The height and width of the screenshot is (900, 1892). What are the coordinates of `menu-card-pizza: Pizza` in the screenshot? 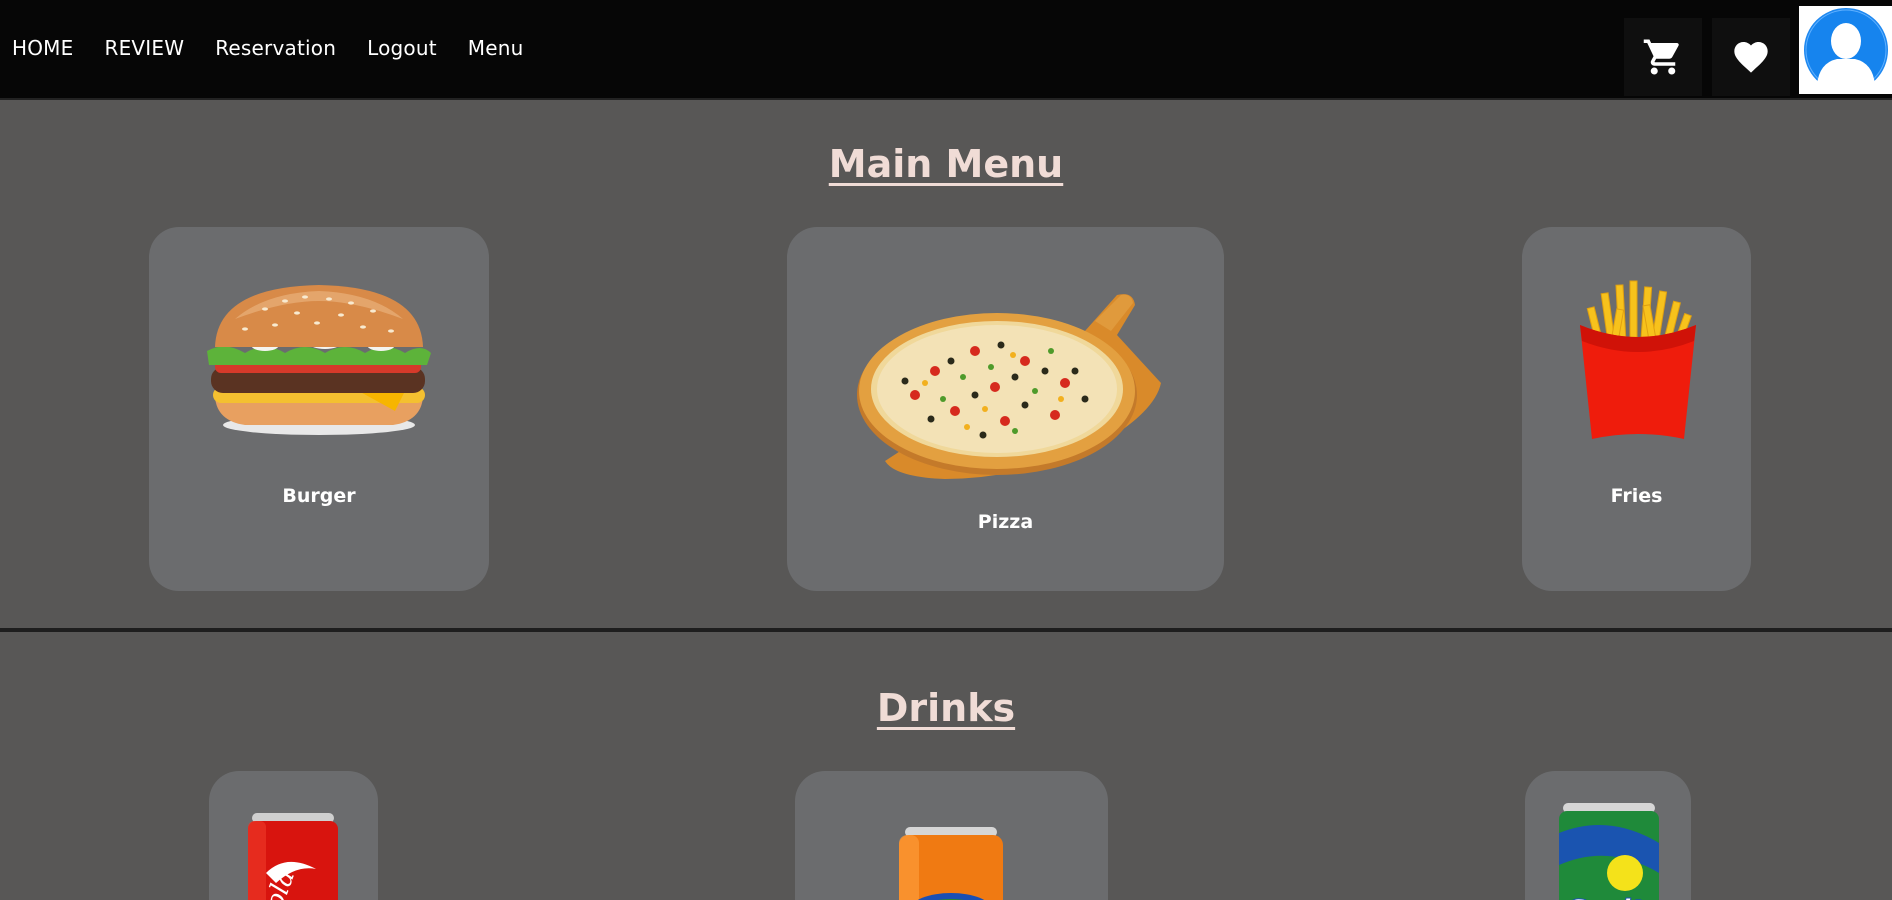 It's located at (1005, 409).